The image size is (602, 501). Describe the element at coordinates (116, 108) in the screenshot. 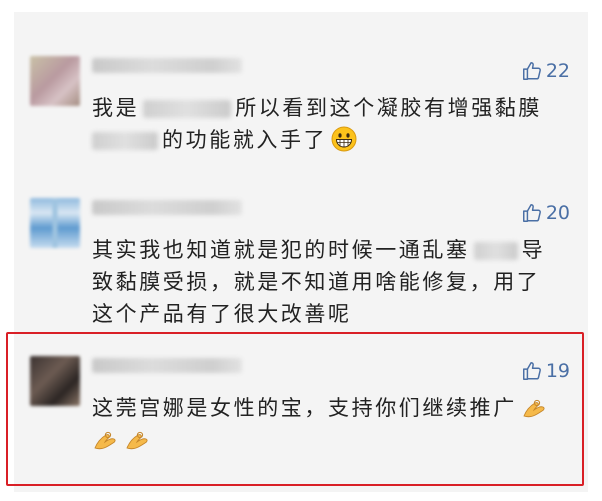

I see `text-segment: 我是` at that location.